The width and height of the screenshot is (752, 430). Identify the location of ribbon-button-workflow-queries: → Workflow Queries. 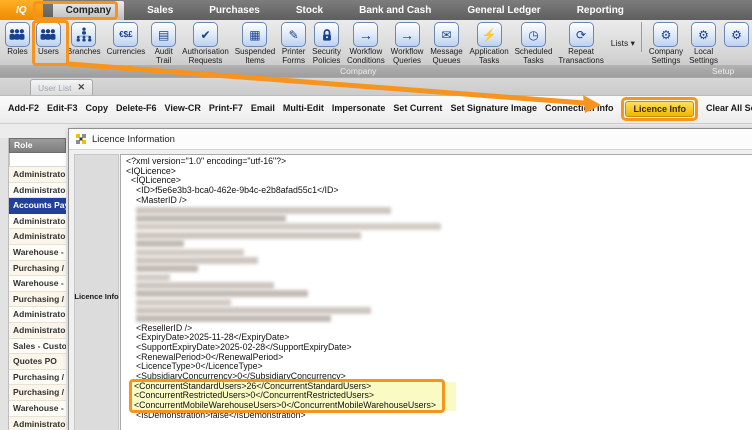
(407, 43).